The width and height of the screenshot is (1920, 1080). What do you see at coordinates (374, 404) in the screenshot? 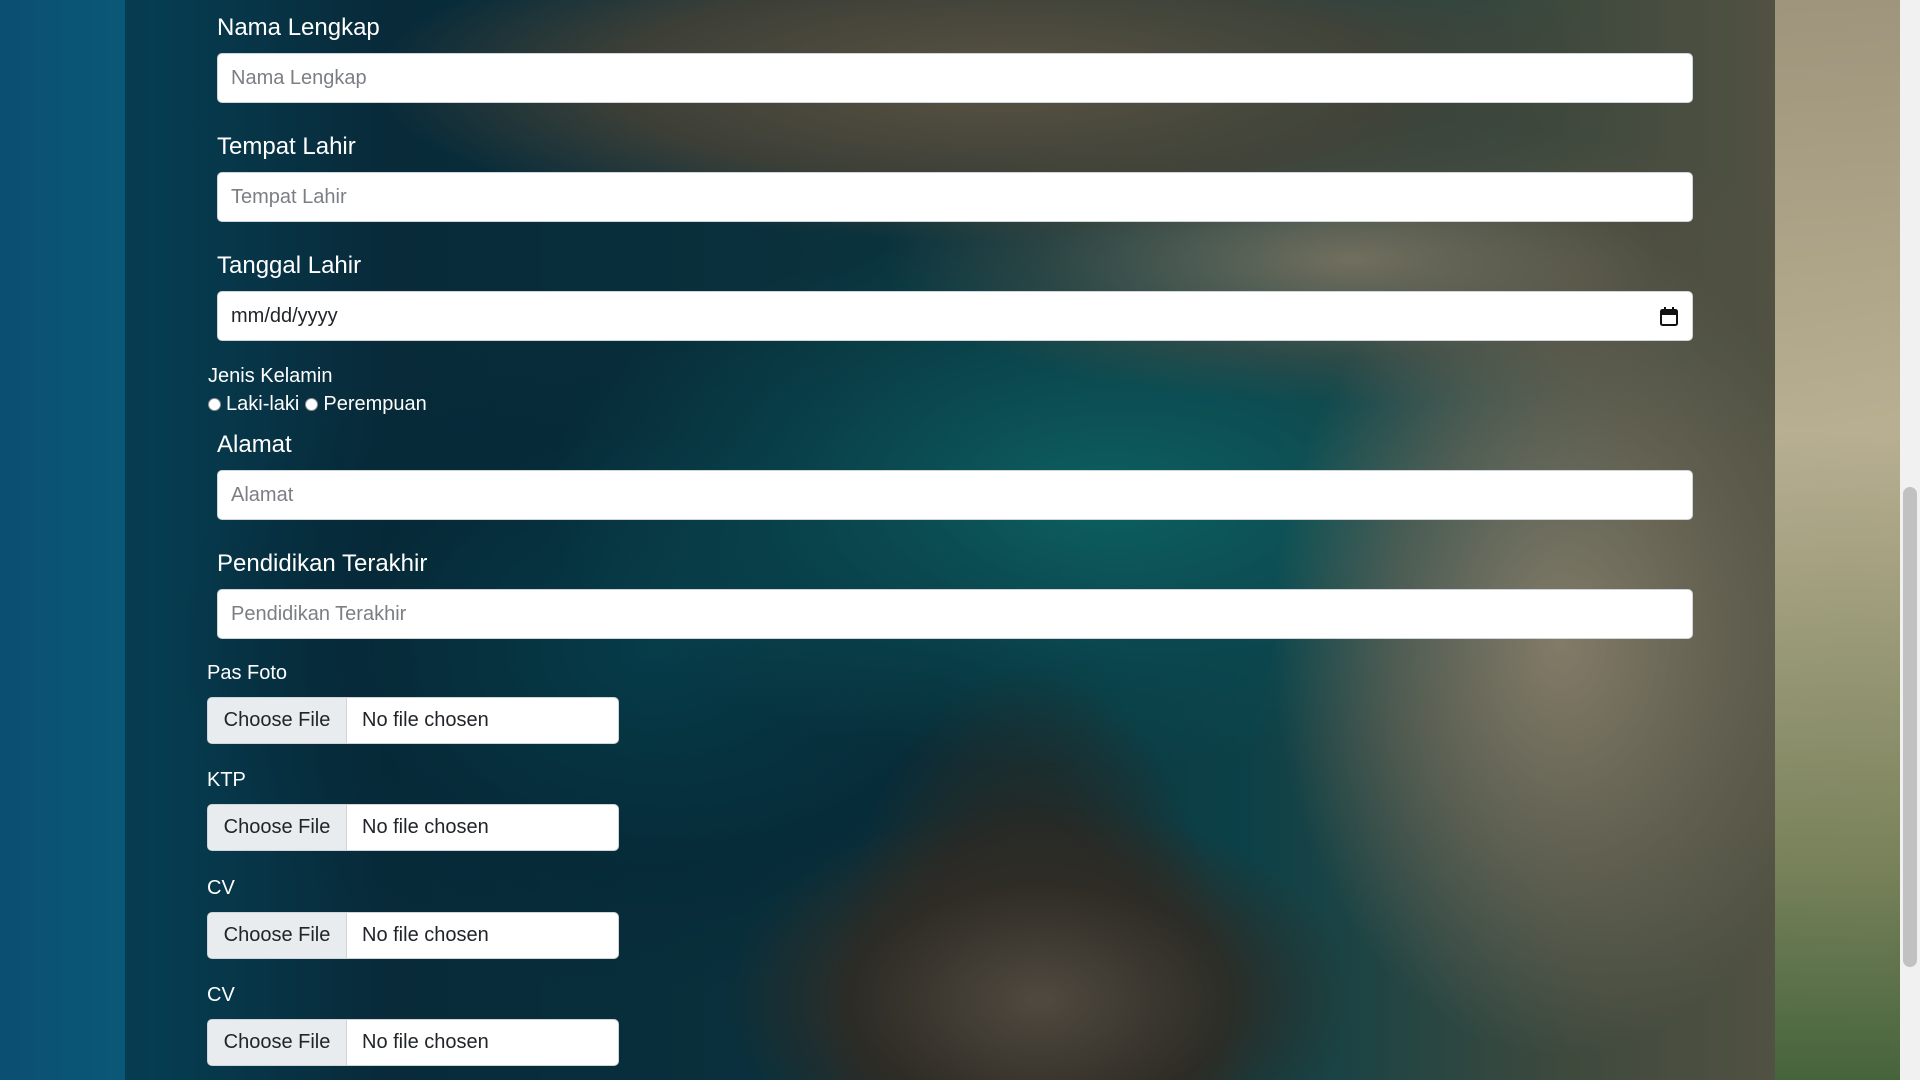
I see `radio-label-perempuan: Perempuan` at bounding box center [374, 404].